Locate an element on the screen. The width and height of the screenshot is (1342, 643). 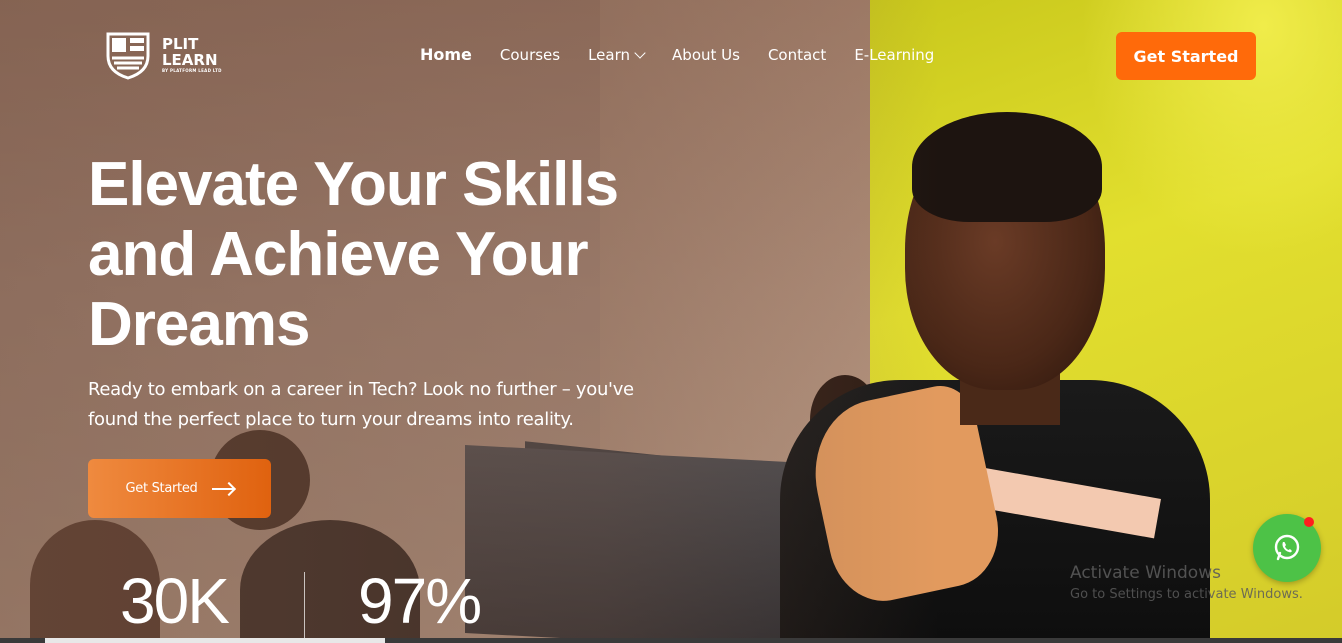
notification-dot is located at coordinates (1309, 522).